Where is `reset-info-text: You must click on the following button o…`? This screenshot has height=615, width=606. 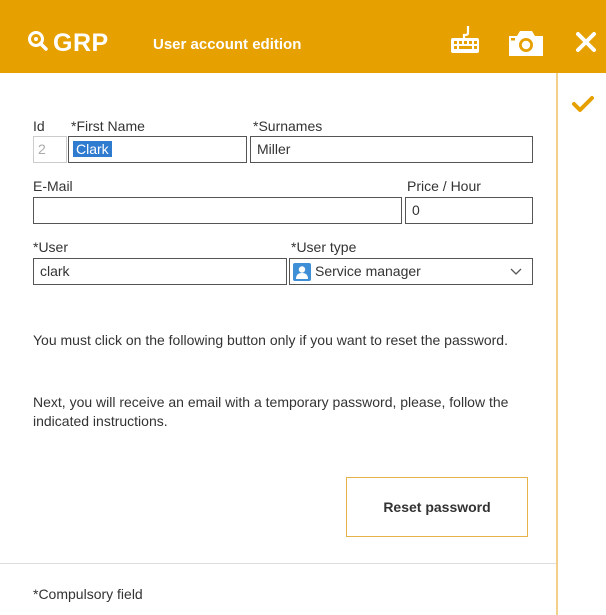
reset-info-text: You must click on the following button o… is located at coordinates (270, 340).